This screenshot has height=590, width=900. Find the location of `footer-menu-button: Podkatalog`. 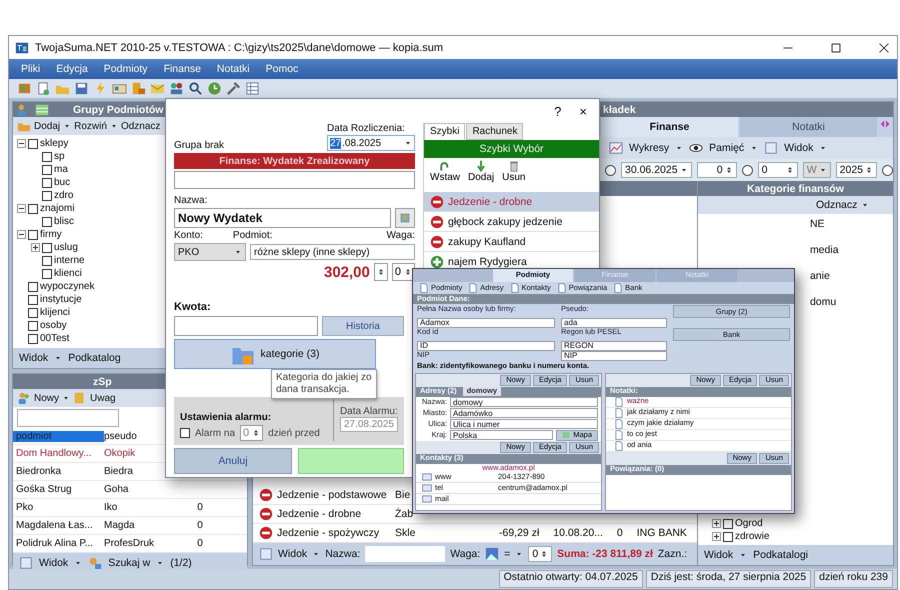

footer-menu-button: Podkatalog is located at coordinates (94, 358).